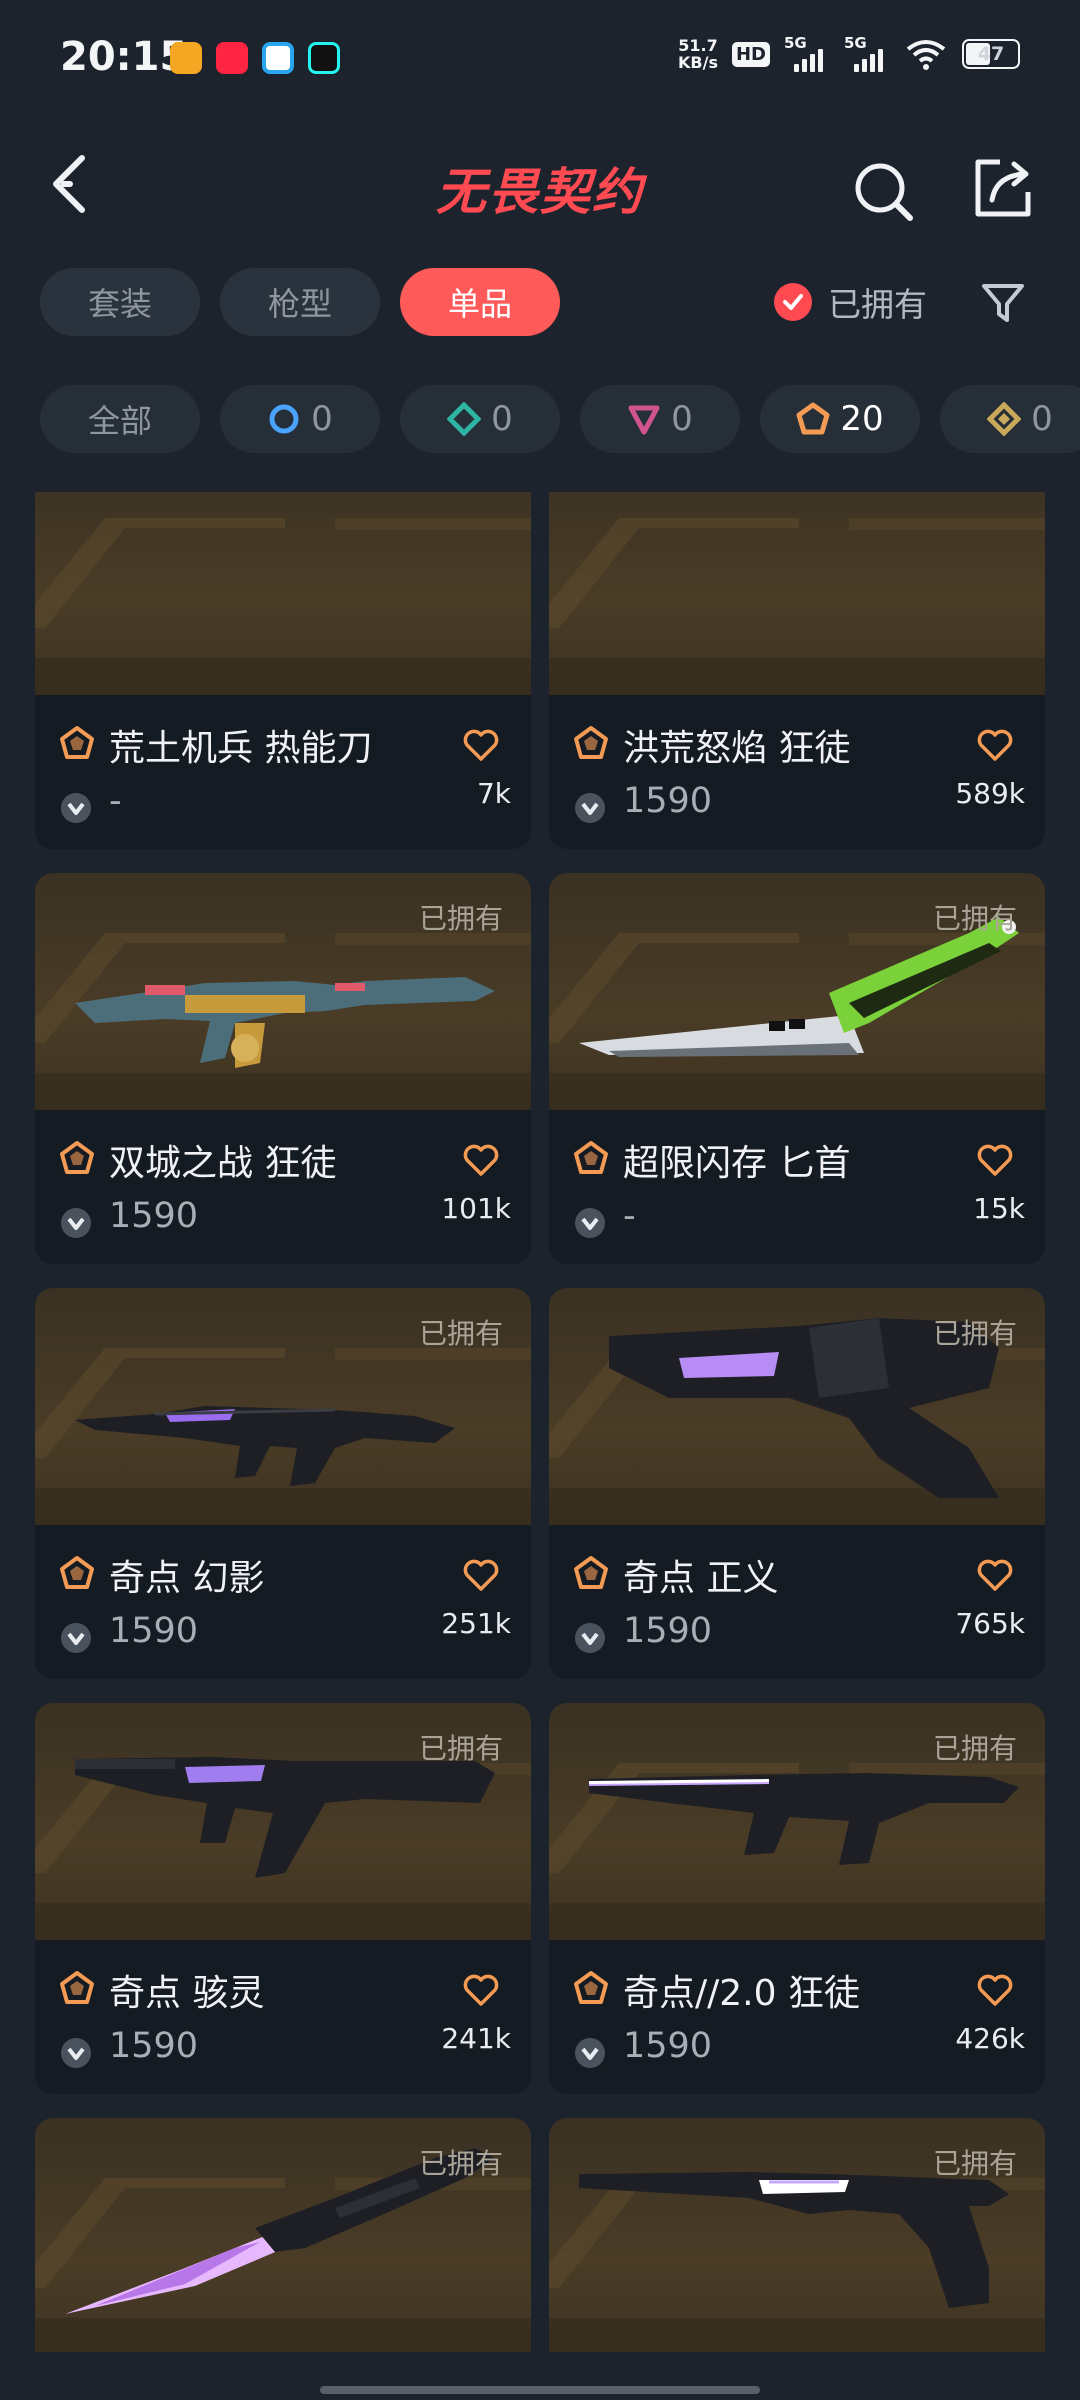 The image size is (1080, 2400). Describe the element at coordinates (840, 419) in the screenshot. I see `tier-chip-exclusive: 20` at that location.